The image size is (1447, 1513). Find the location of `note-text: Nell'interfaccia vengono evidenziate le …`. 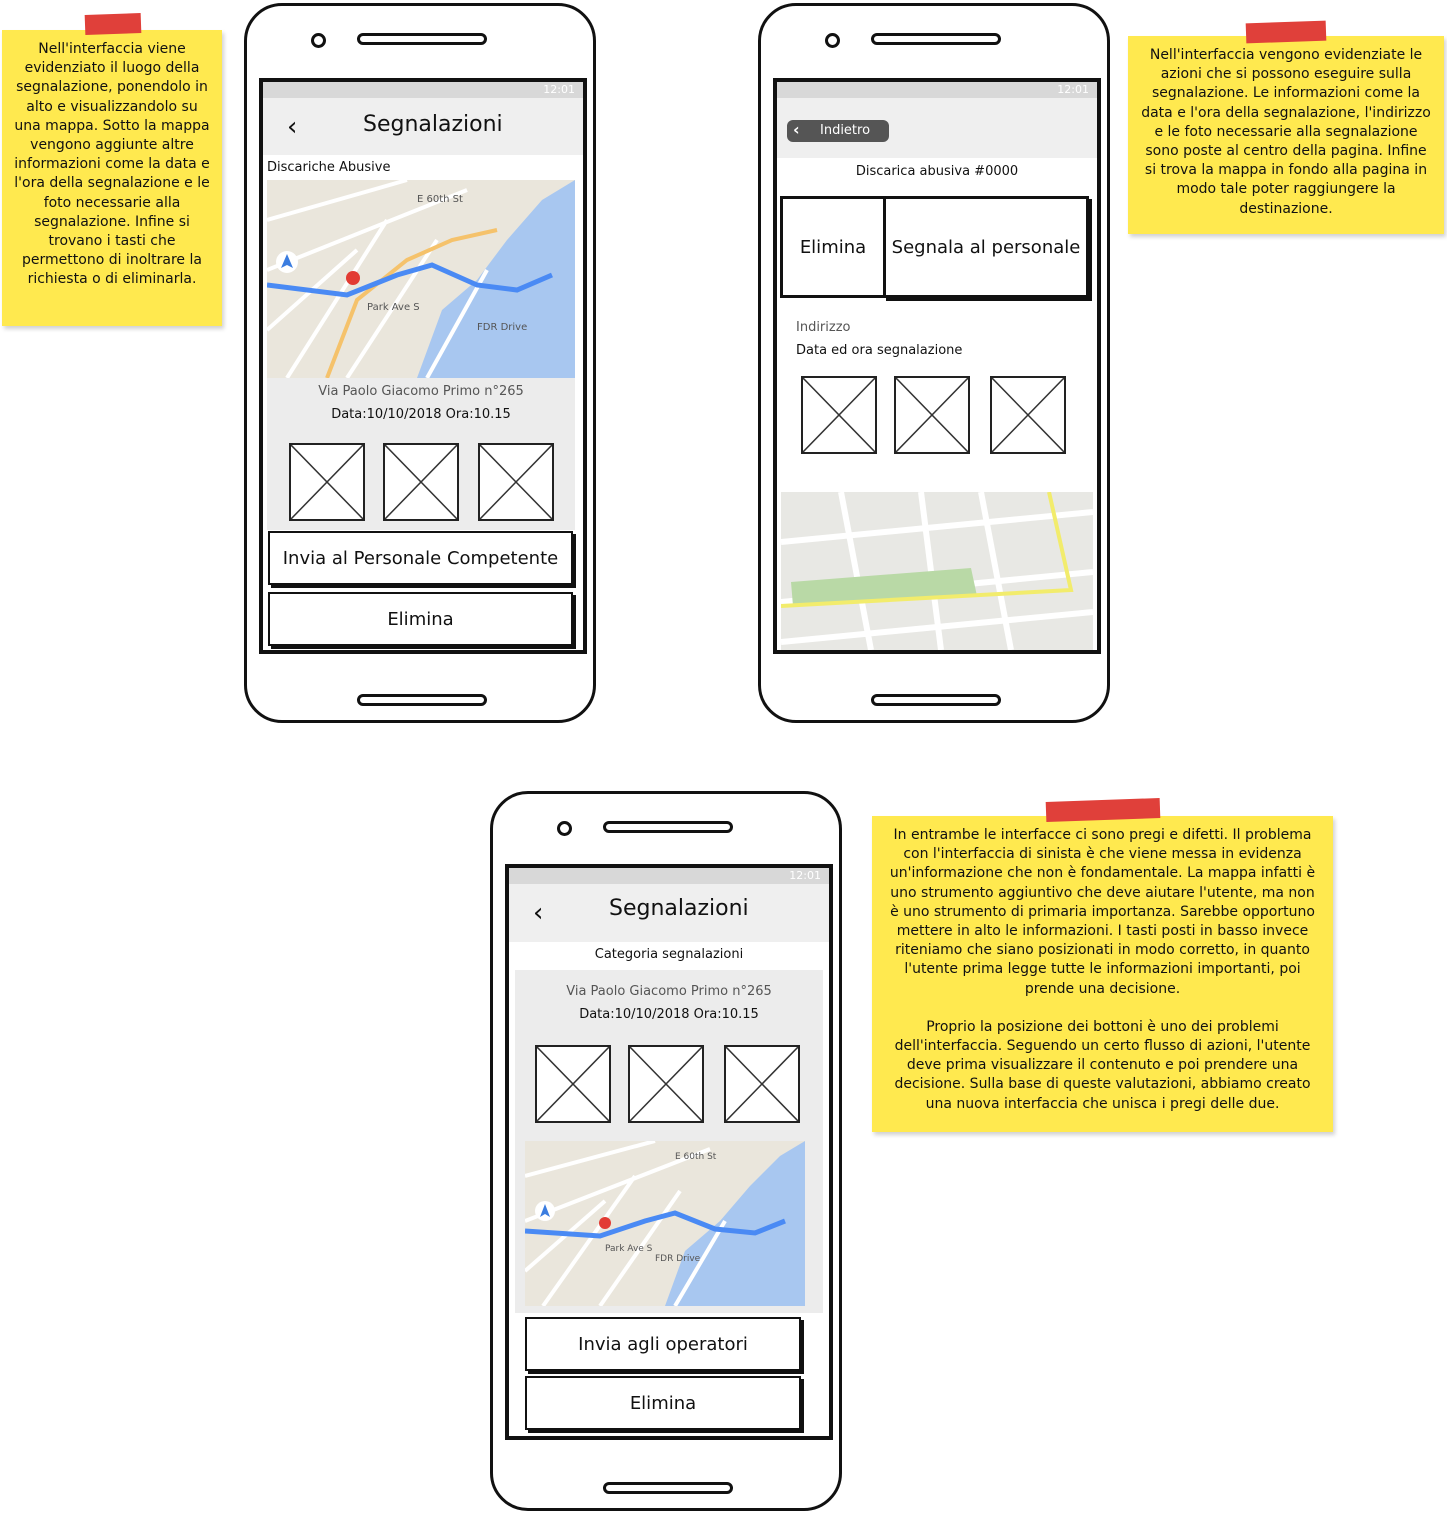

note-text: Nell'interfaccia vengono evidenziate le … is located at coordinates (1286, 132).